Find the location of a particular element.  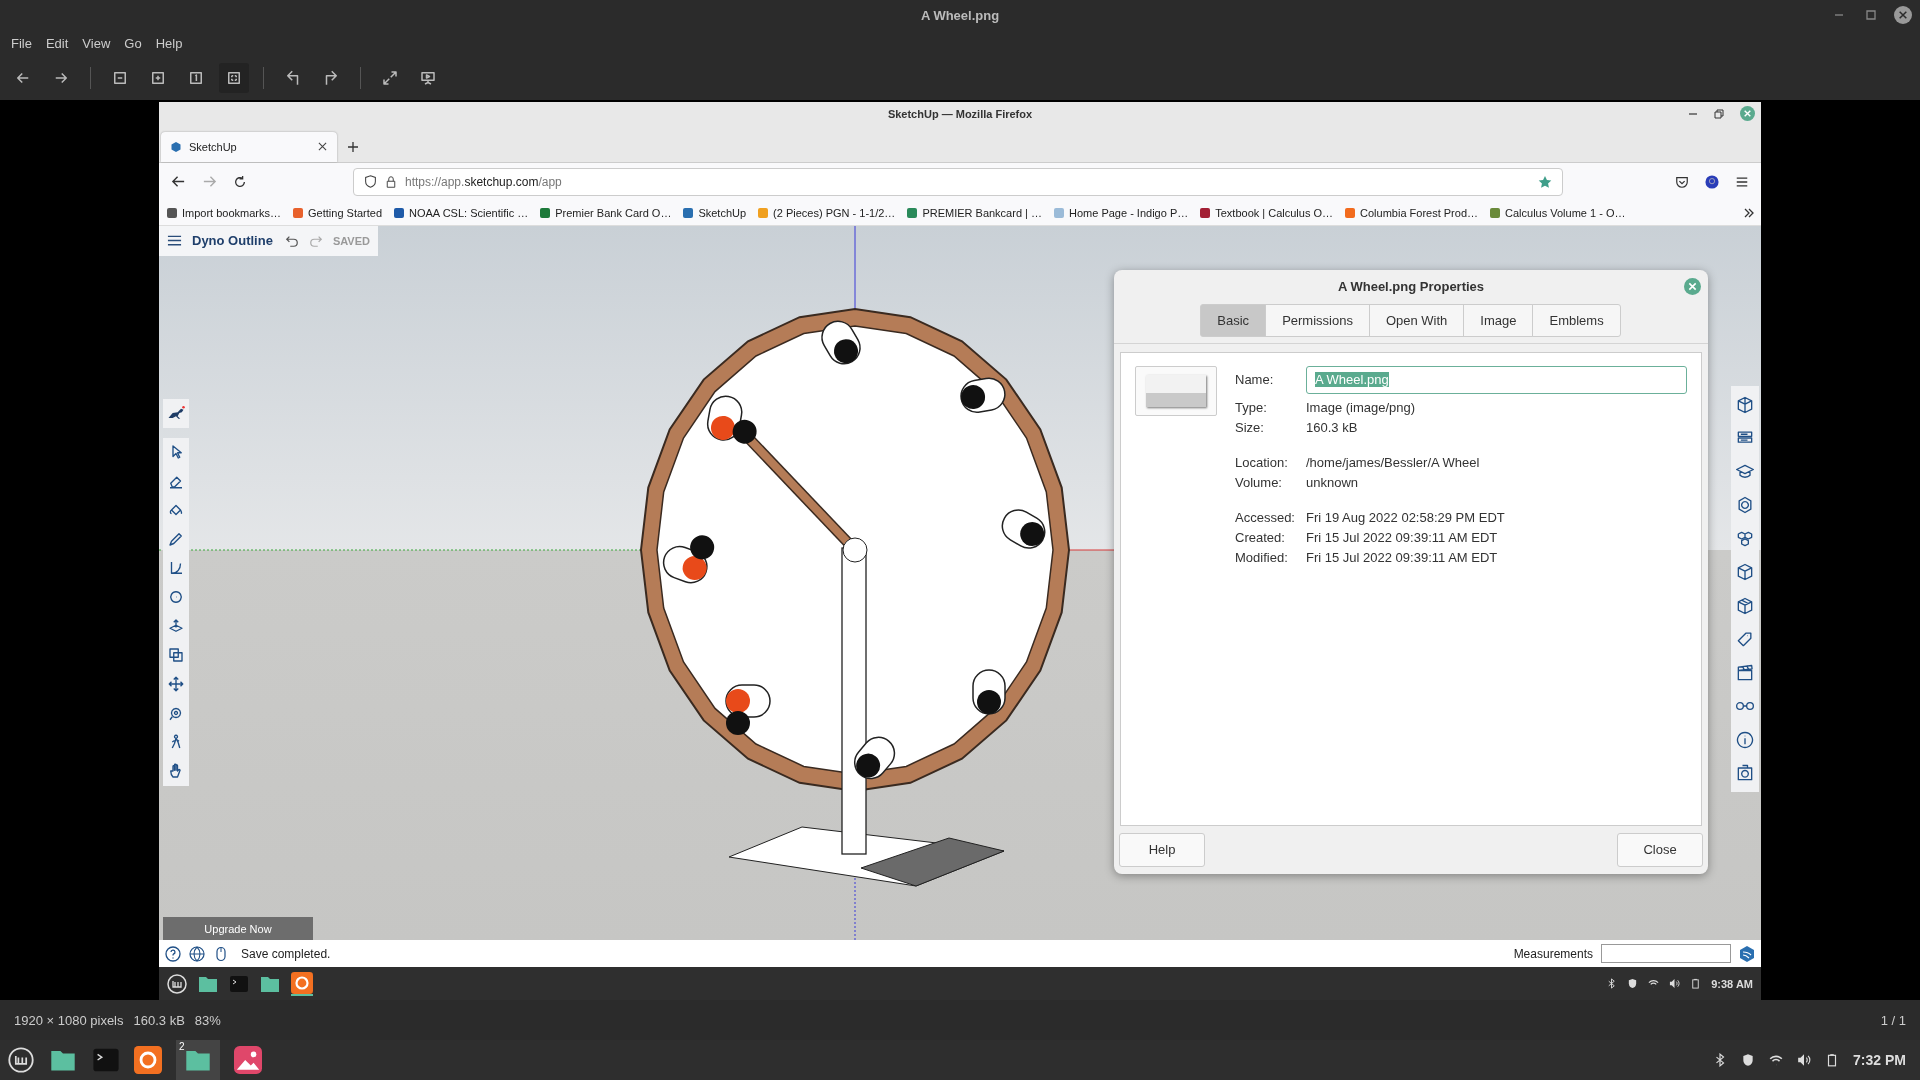

field-label: Location: is located at coordinates (1262, 462).